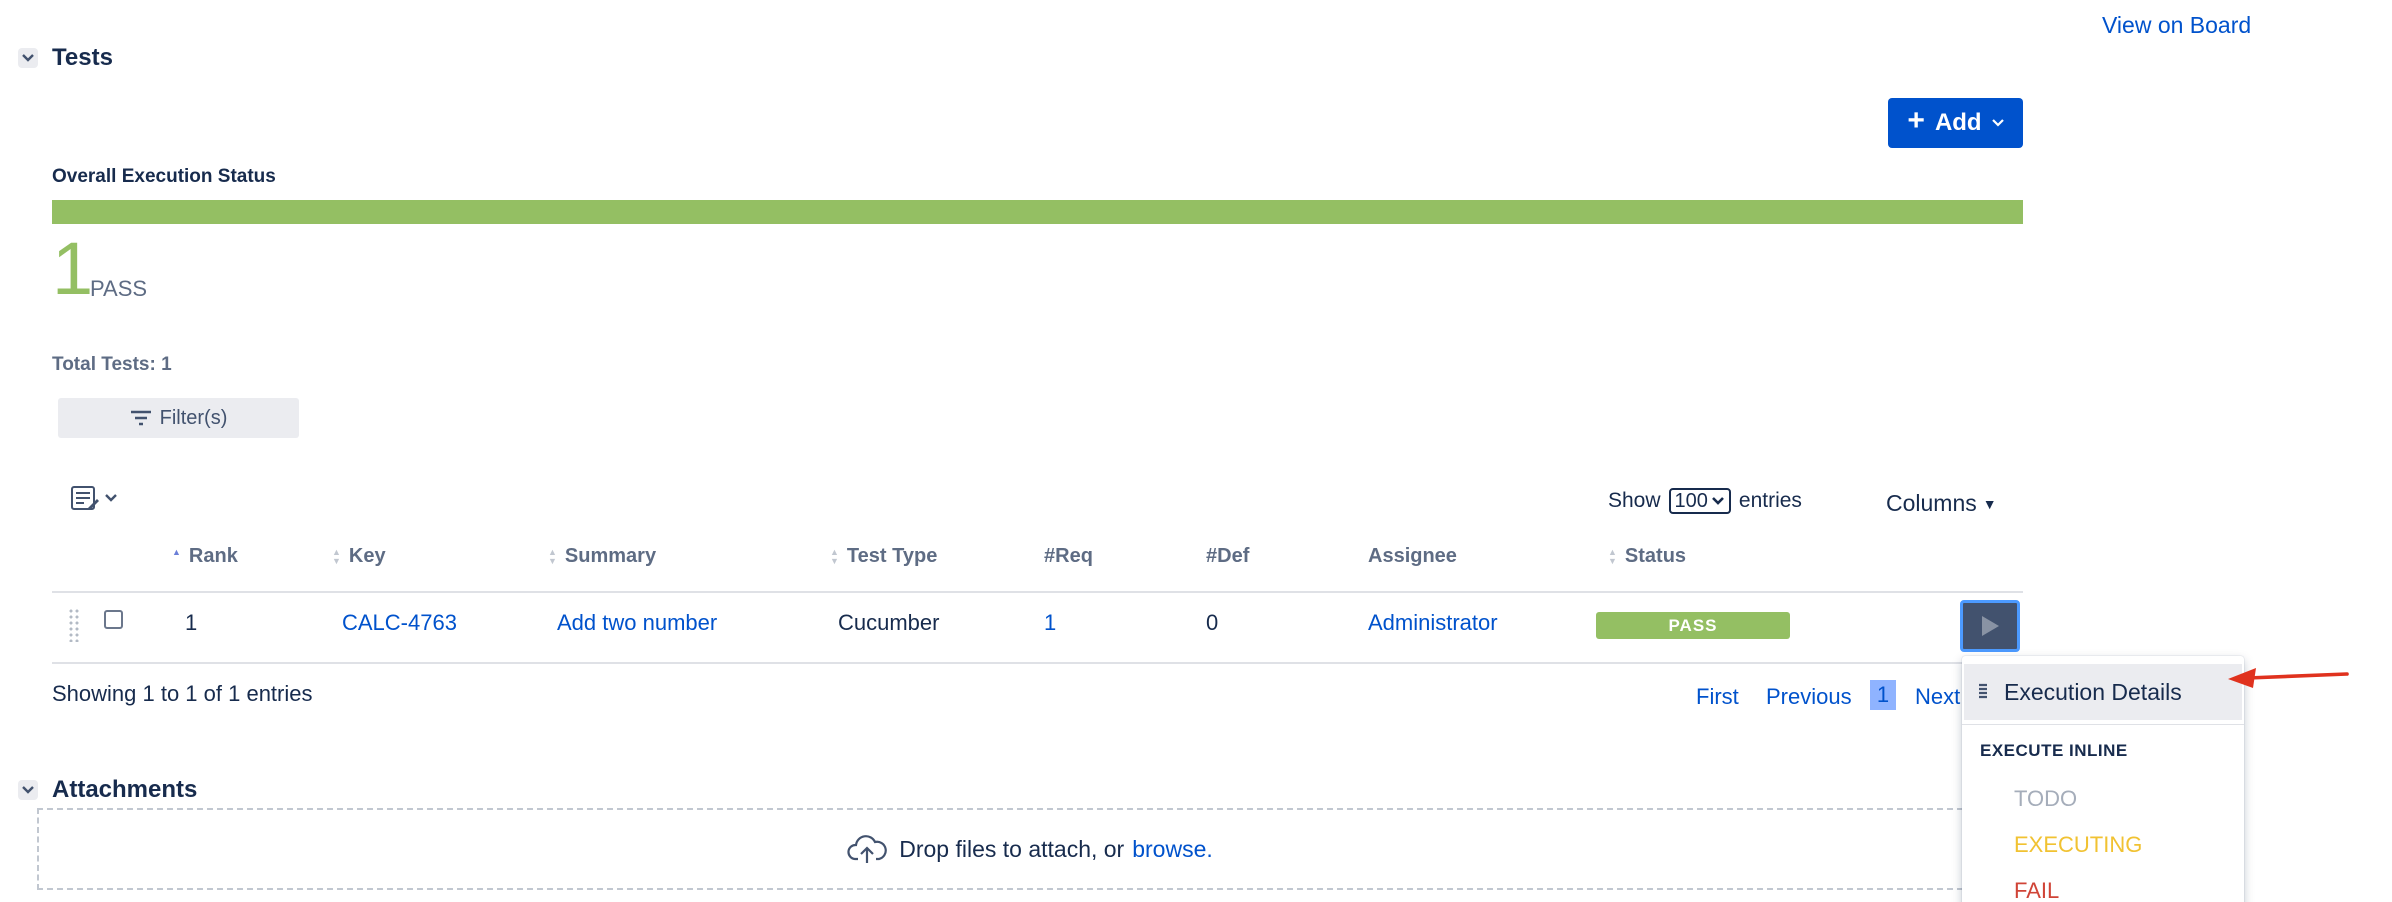  Describe the element at coordinates (2078, 845) in the screenshot. I see `menu-option-executing: EXECUTING` at that location.